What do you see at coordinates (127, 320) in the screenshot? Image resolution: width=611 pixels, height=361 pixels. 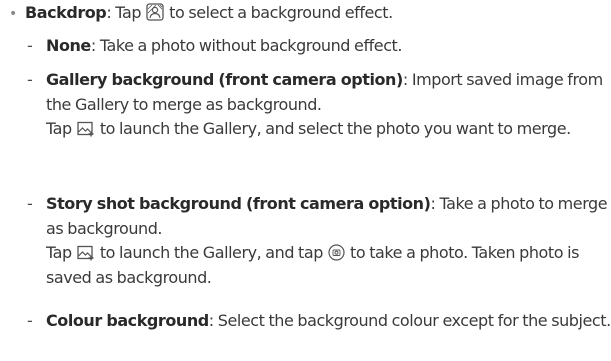 I see `item-term: Colour background` at bounding box center [127, 320].